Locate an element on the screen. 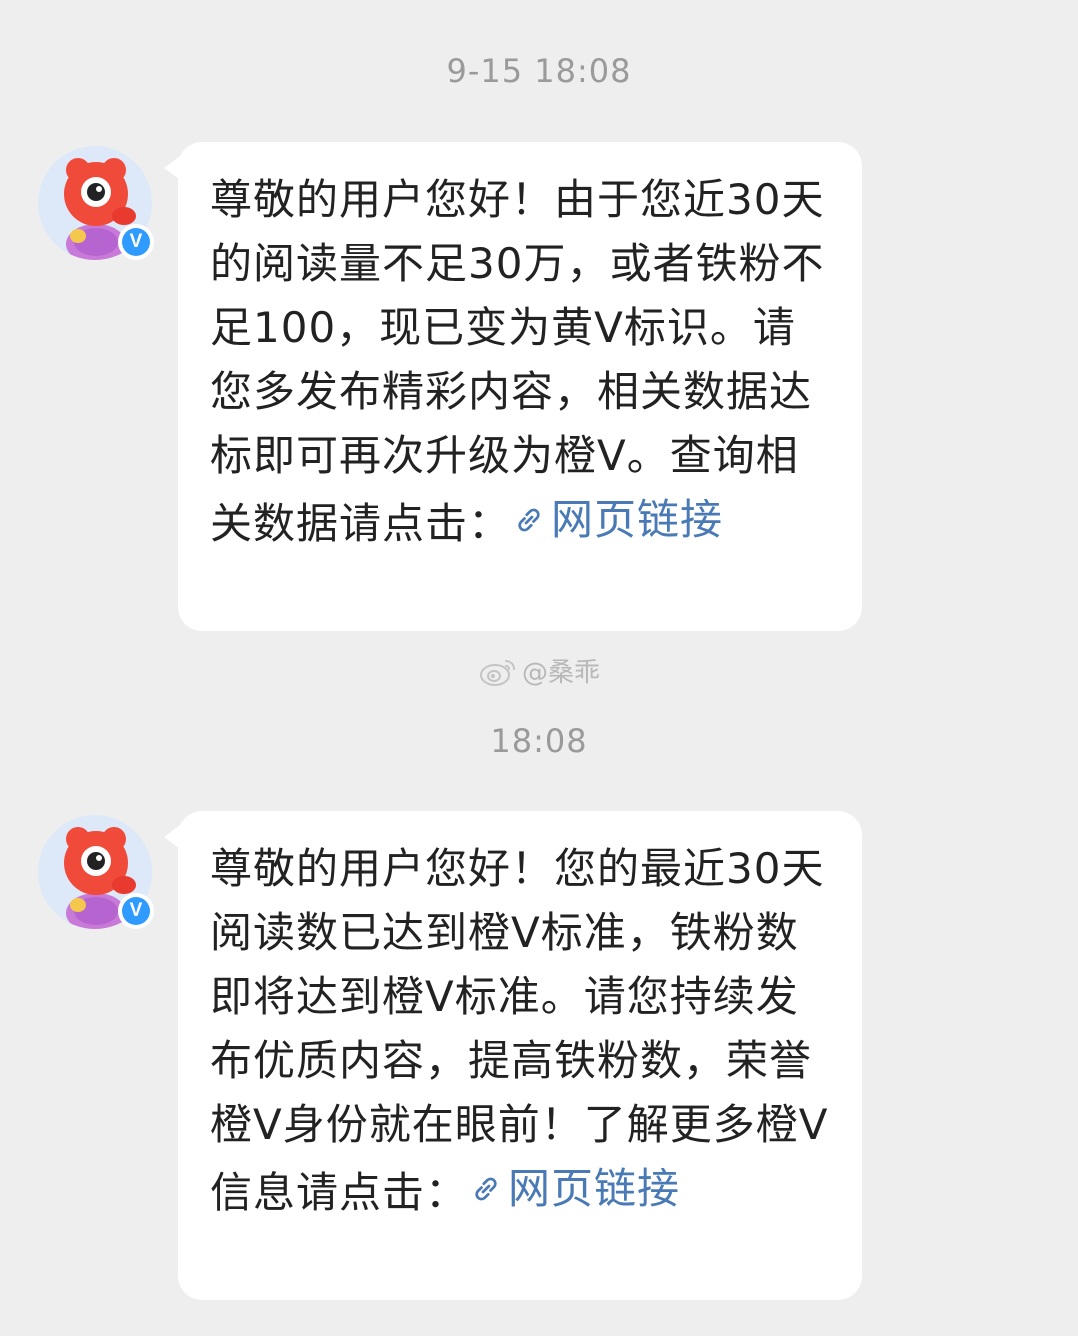 Image resolution: width=1078 pixels, height=1336 pixels. message-timestamp: 9-15 18:08 is located at coordinates (539, 71).